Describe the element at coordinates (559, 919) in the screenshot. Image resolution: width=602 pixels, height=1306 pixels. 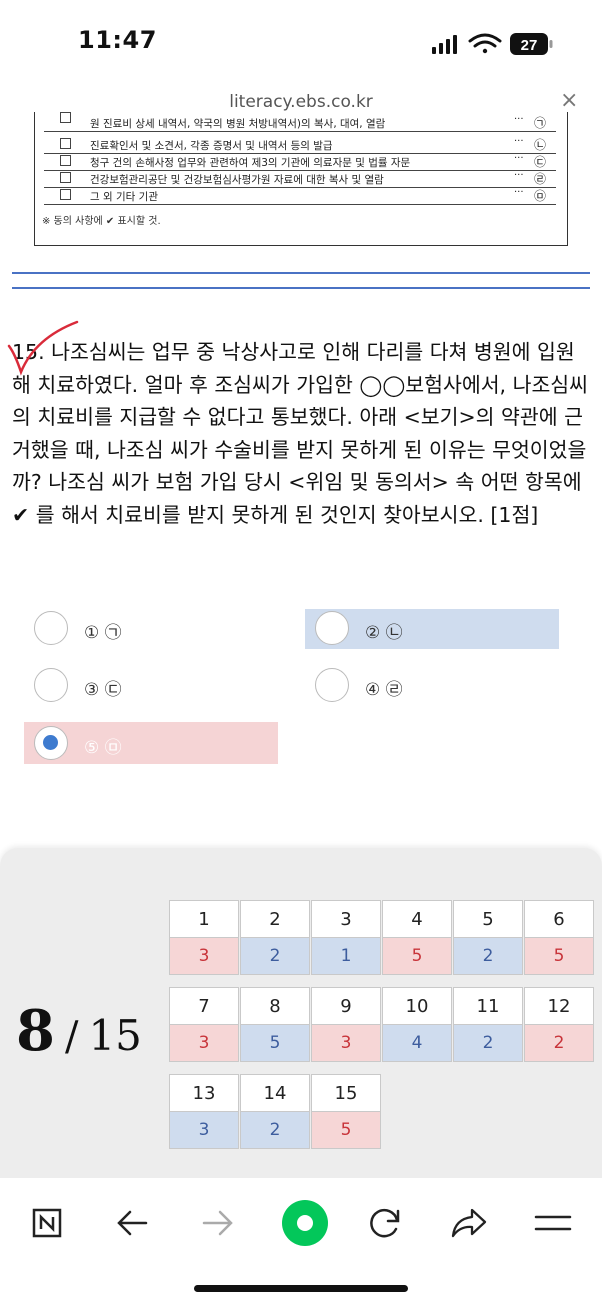
I see `answer-number: 6` at that location.